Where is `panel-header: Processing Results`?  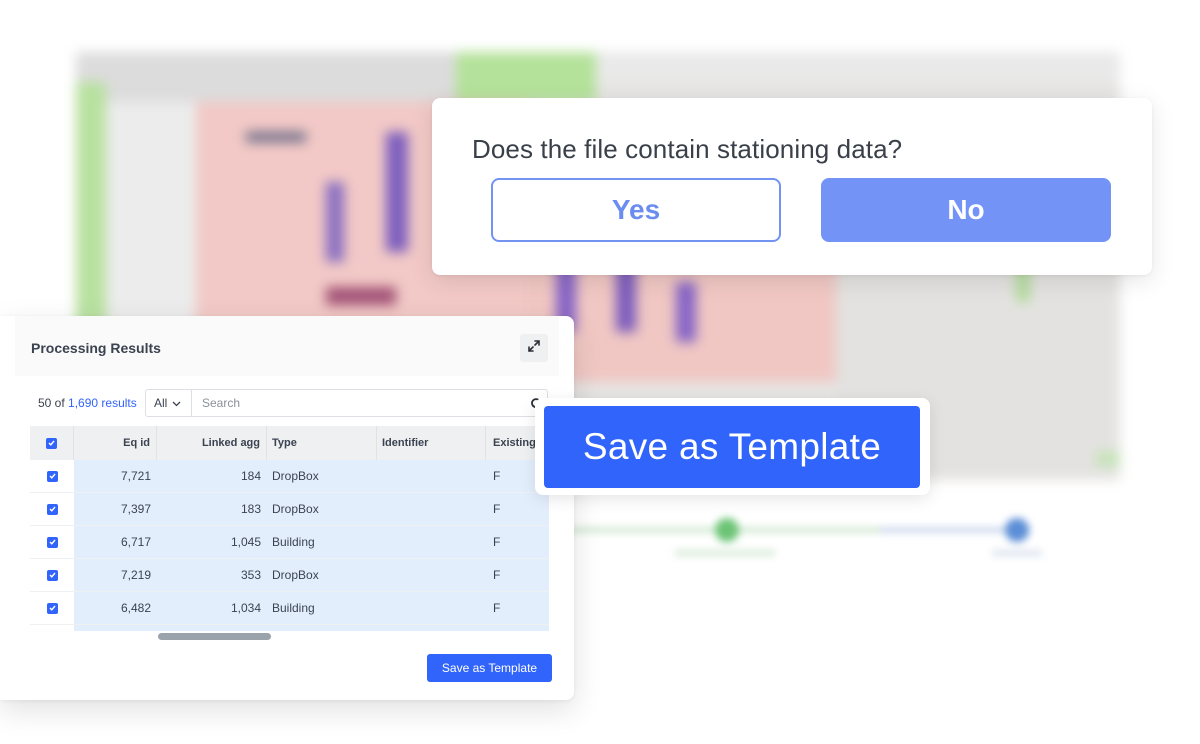
panel-header: Processing Results is located at coordinates (287, 346).